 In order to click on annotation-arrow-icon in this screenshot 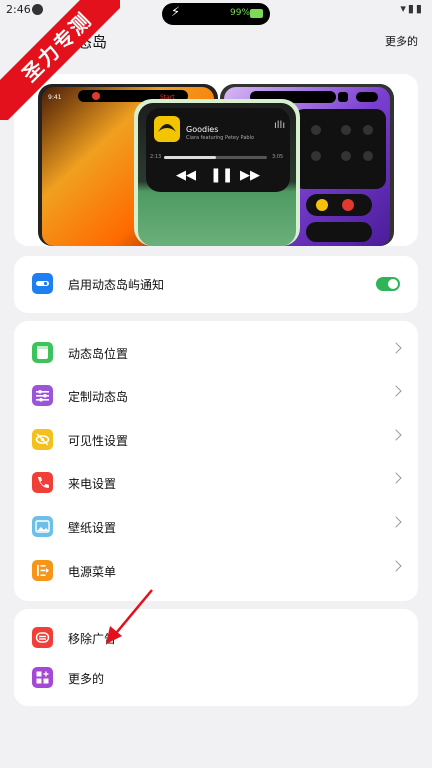, I will do `click(129, 616)`.